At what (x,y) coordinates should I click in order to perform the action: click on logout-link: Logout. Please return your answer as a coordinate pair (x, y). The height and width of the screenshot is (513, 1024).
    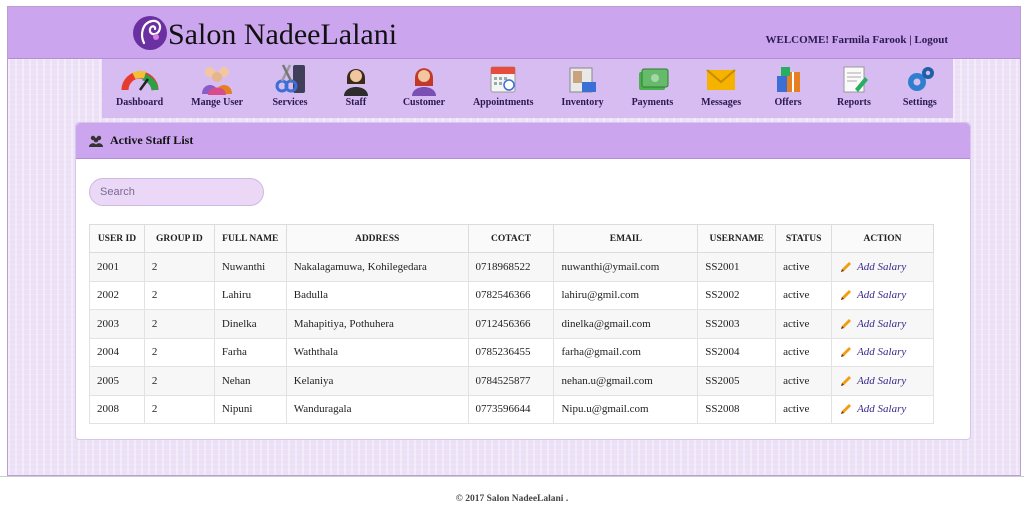
    Looking at the image, I should click on (931, 40).